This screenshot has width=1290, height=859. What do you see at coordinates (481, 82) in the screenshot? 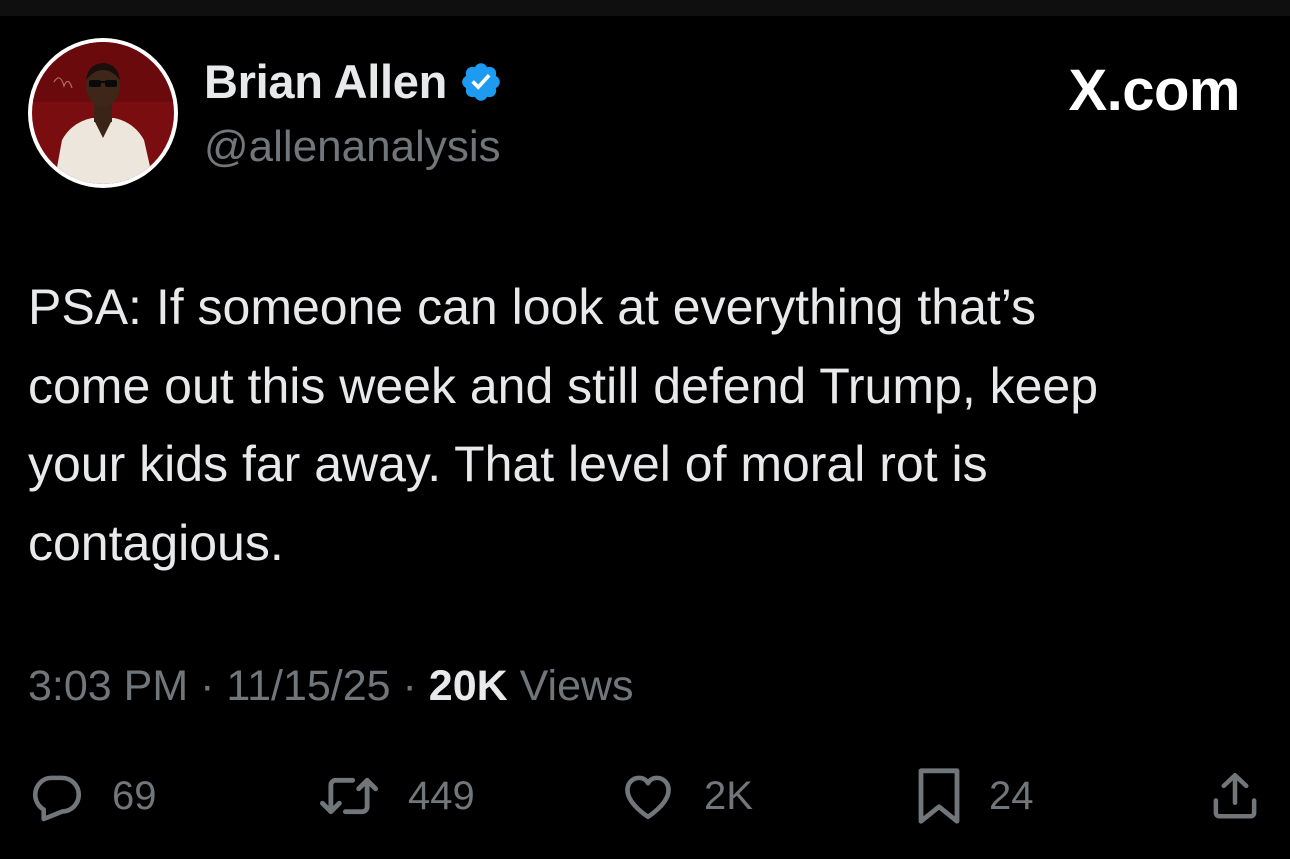
I see `verified-badge-icon` at bounding box center [481, 82].